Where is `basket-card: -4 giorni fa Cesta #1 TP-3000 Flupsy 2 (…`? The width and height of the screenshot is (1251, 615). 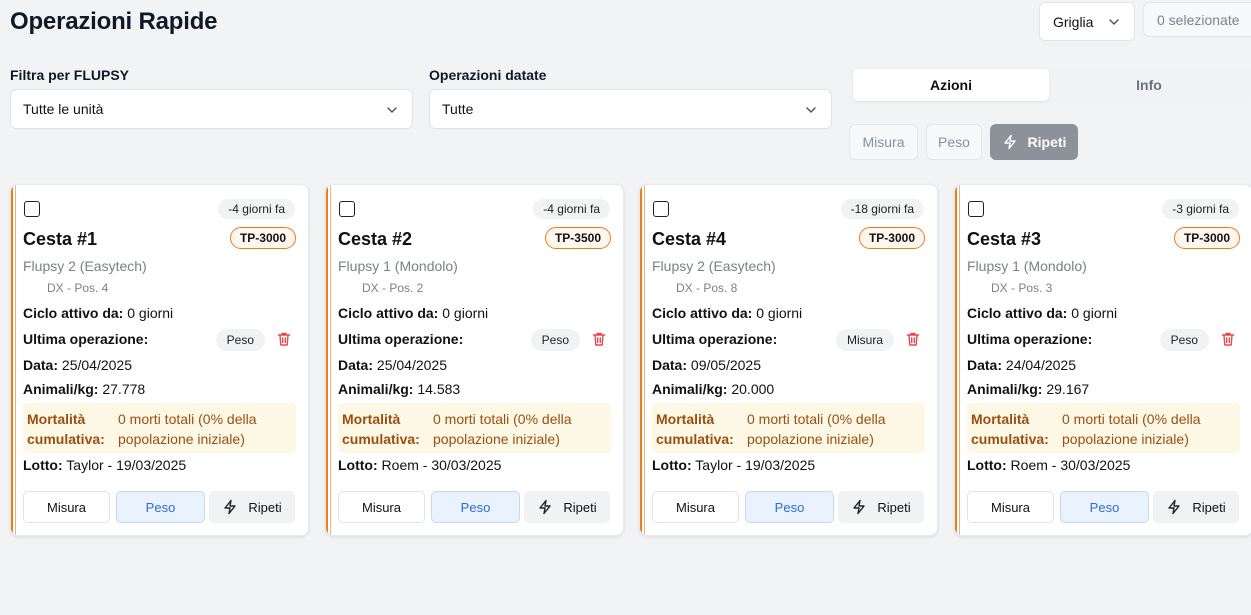 basket-card: -4 giorni fa Cesta #1 TP-3000 Flupsy 2 (… is located at coordinates (159, 360).